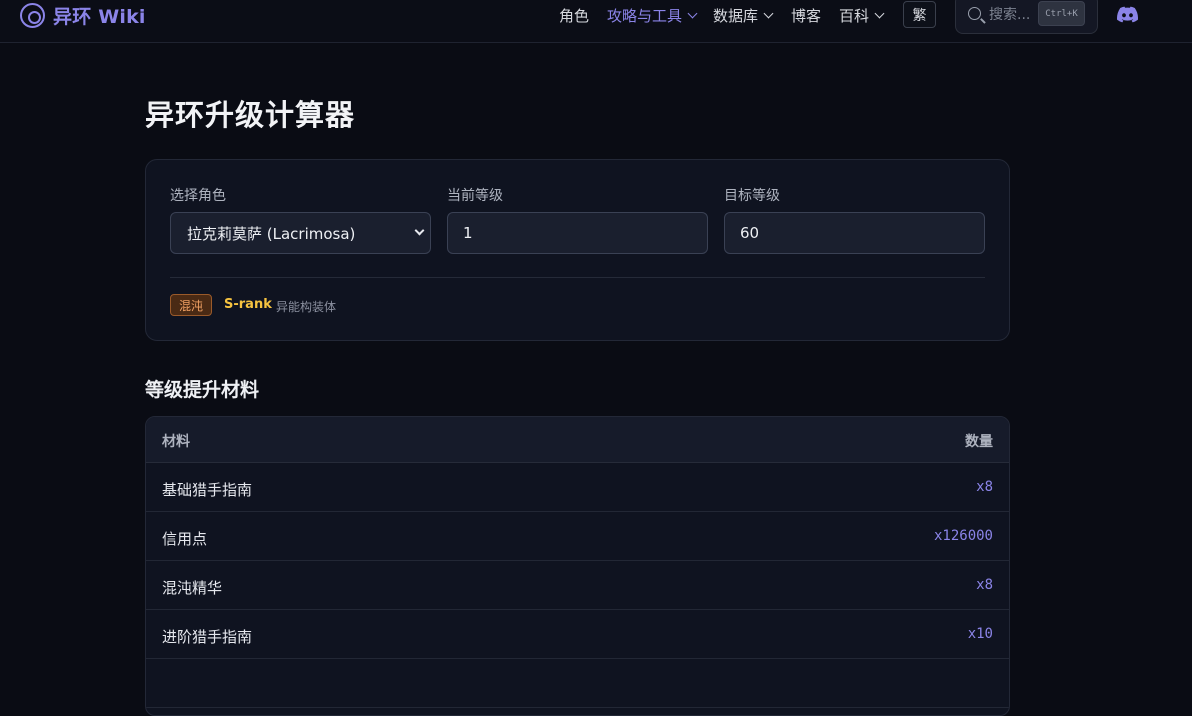 This screenshot has width=1192, height=716. I want to click on character-select-value: 拉克莉莫萨 (Lacrimosa), so click(271, 233).